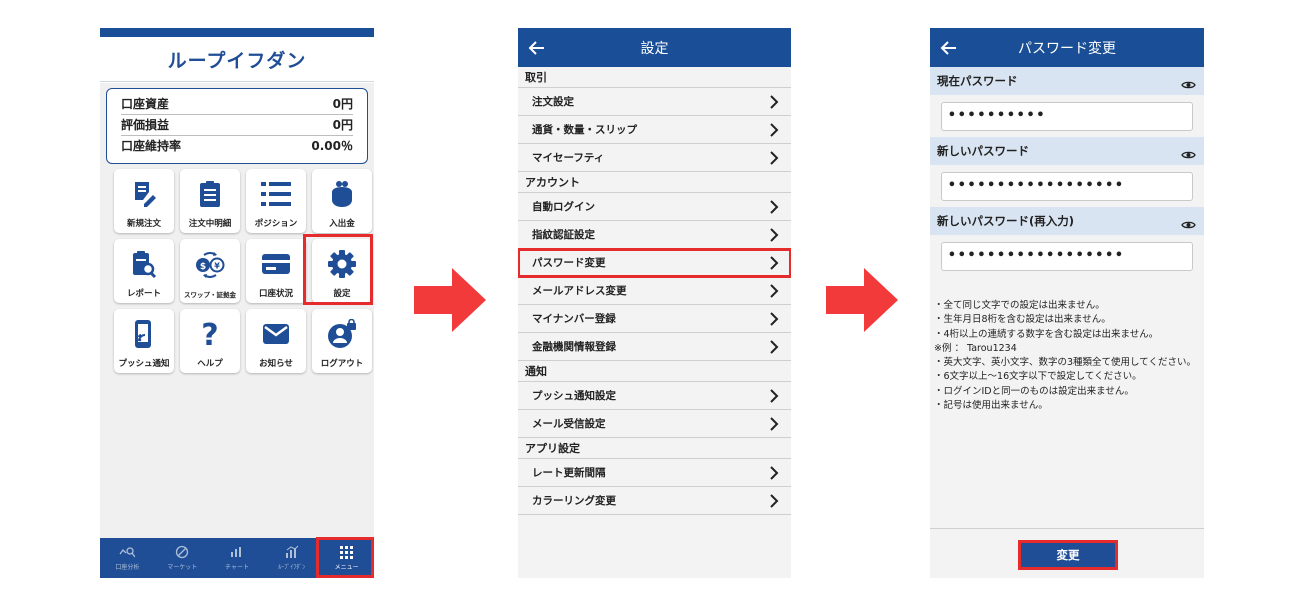 The width and height of the screenshot is (1309, 607). What do you see at coordinates (342, 271) in the screenshot?
I see `tile-settings: 設定` at bounding box center [342, 271].